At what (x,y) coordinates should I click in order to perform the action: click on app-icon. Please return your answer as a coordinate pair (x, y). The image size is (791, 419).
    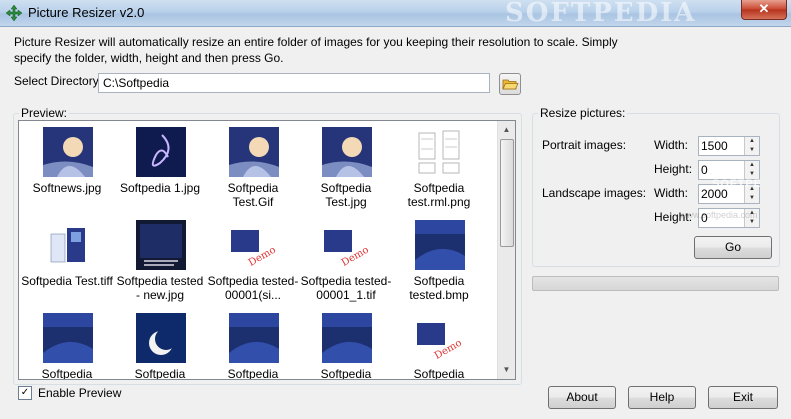
    Looking at the image, I should click on (14, 13).